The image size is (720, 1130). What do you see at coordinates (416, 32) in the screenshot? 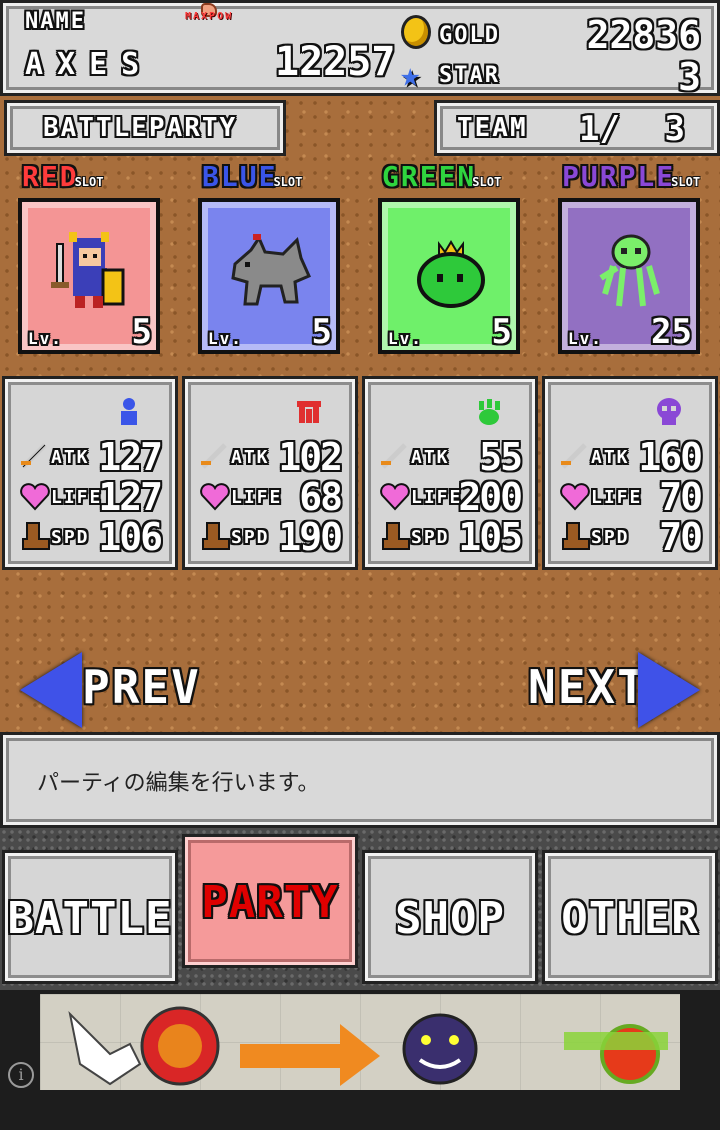
I see `gold-coin-icon` at bounding box center [416, 32].